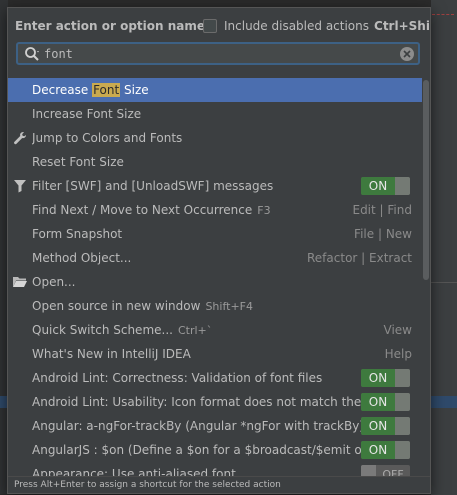 This screenshot has width=457, height=495. What do you see at coordinates (111, 354) in the screenshot?
I see `result-label: What's New in IntelliJ IDEA` at bounding box center [111, 354].